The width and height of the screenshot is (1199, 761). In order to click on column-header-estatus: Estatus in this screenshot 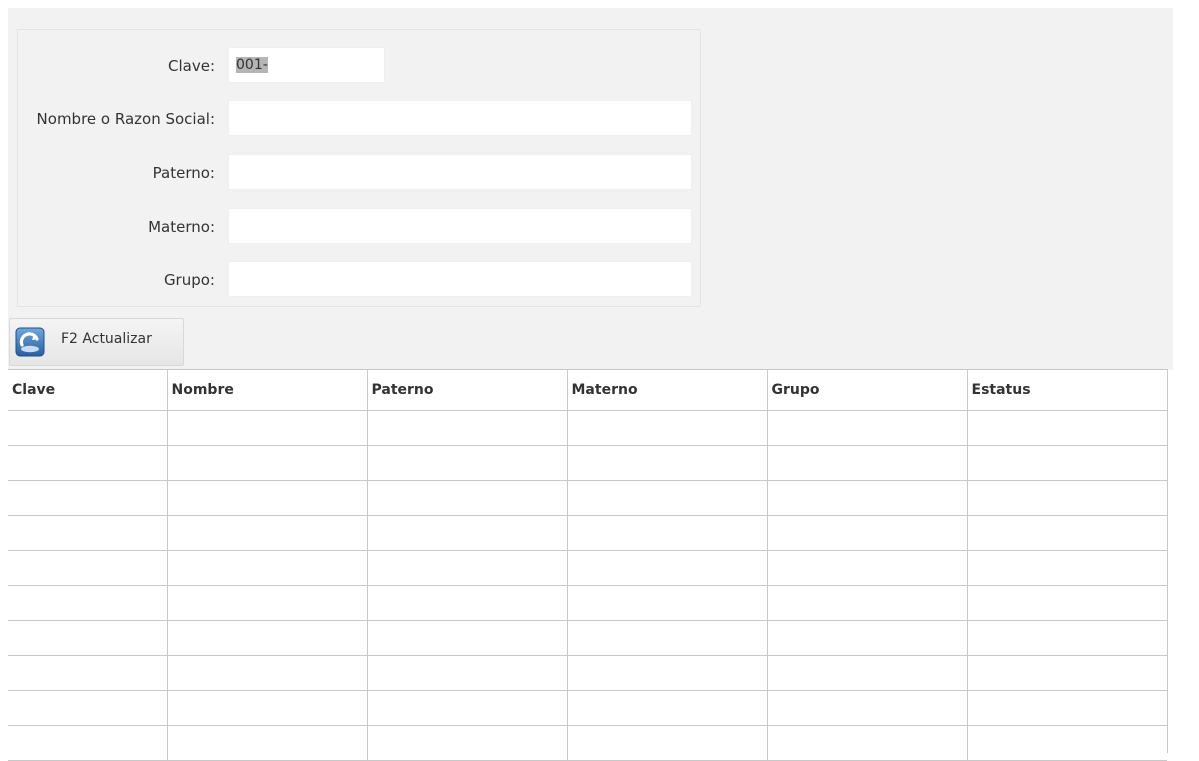, I will do `click(1067, 390)`.